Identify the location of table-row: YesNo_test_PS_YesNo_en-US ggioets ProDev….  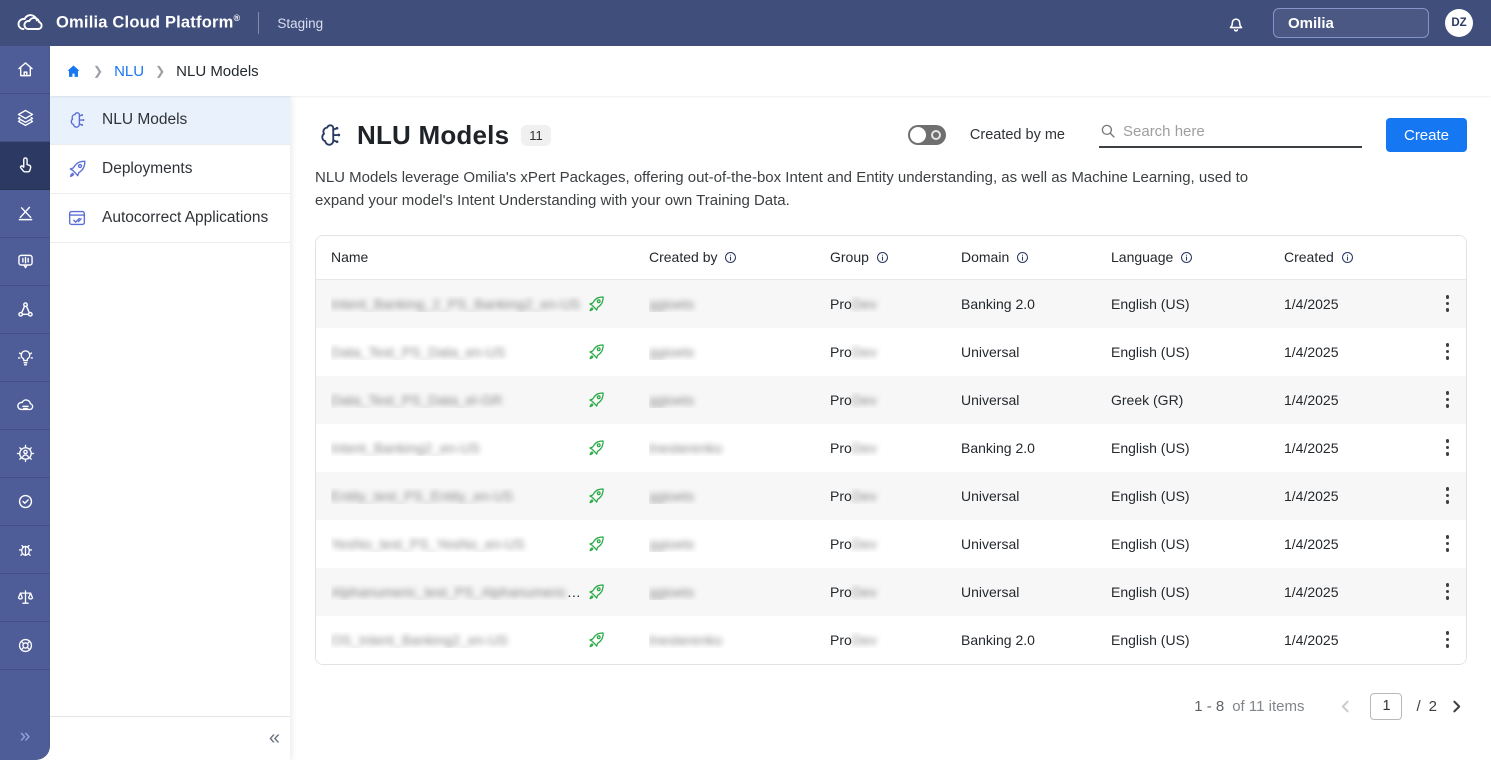
(891, 543).